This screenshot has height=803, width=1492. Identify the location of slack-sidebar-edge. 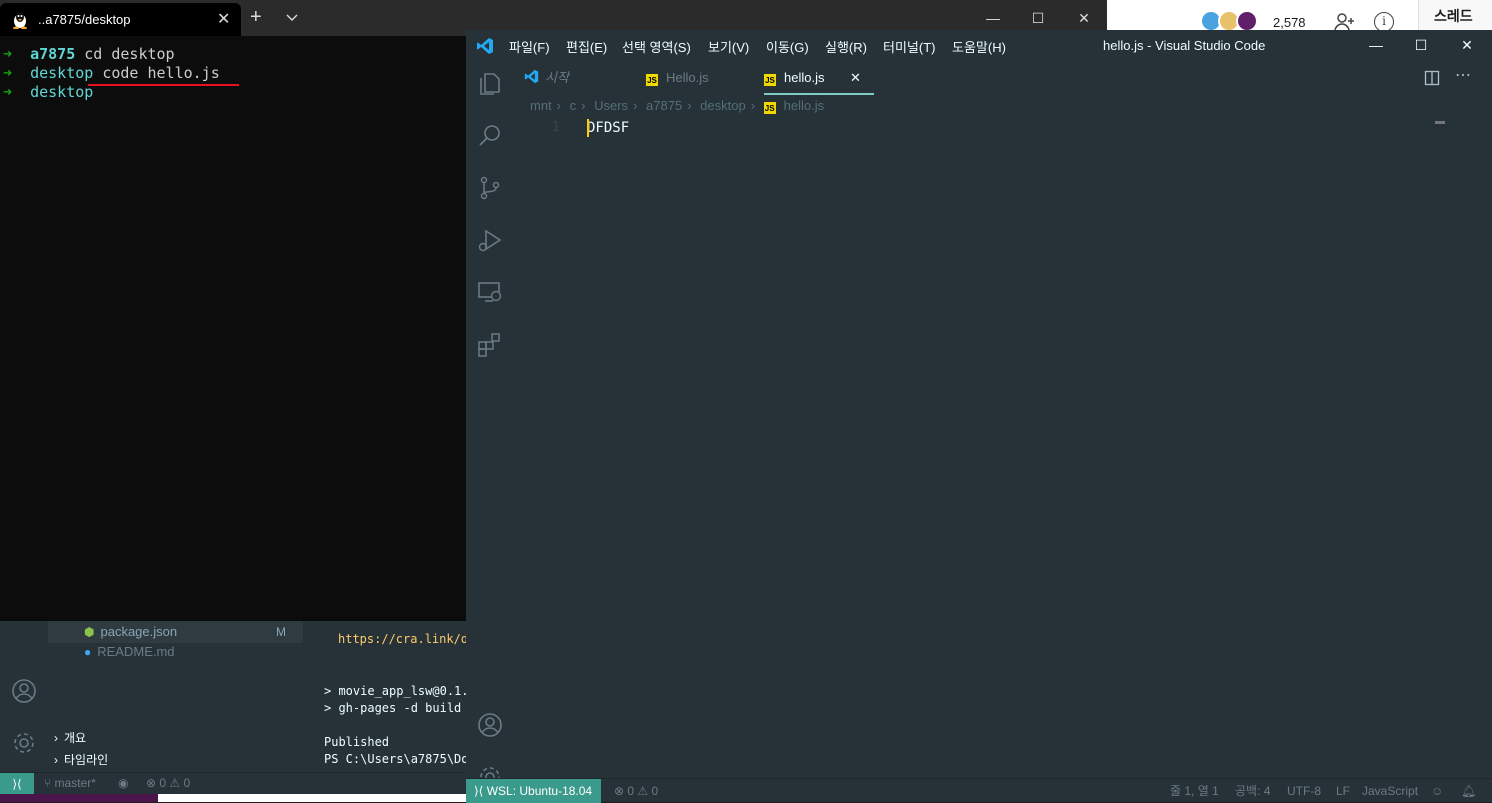
(79, 798).